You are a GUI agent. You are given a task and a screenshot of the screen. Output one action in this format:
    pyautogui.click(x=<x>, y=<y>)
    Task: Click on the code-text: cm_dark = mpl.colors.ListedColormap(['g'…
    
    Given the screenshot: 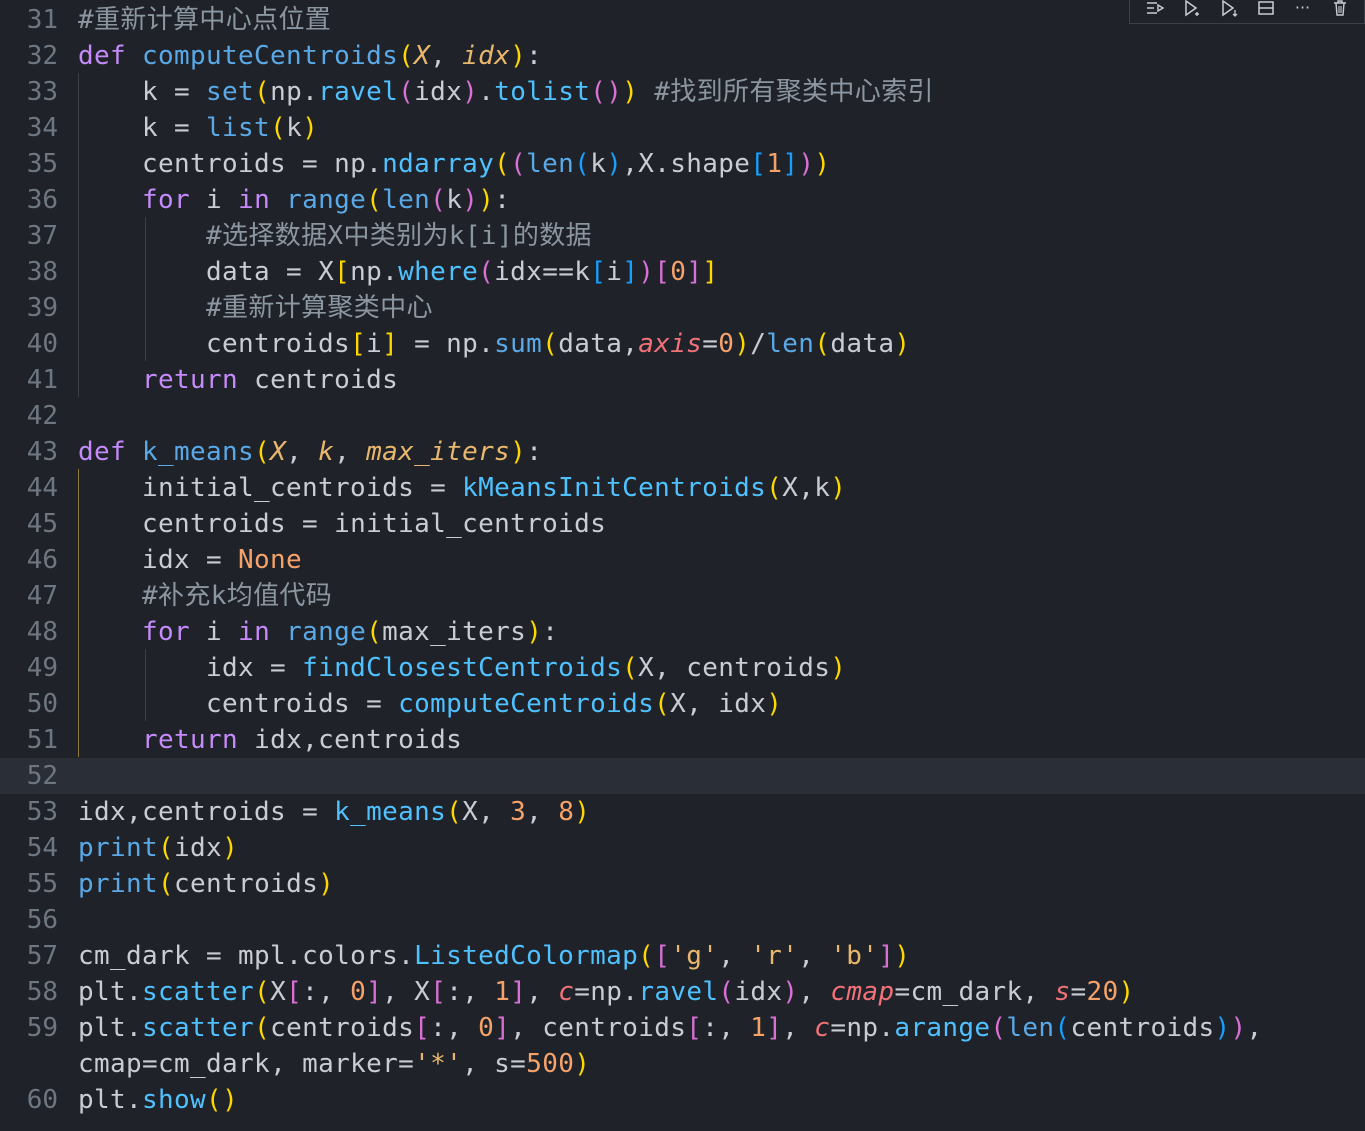 What is the action you would take?
    pyautogui.click(x=494, y=956)
    